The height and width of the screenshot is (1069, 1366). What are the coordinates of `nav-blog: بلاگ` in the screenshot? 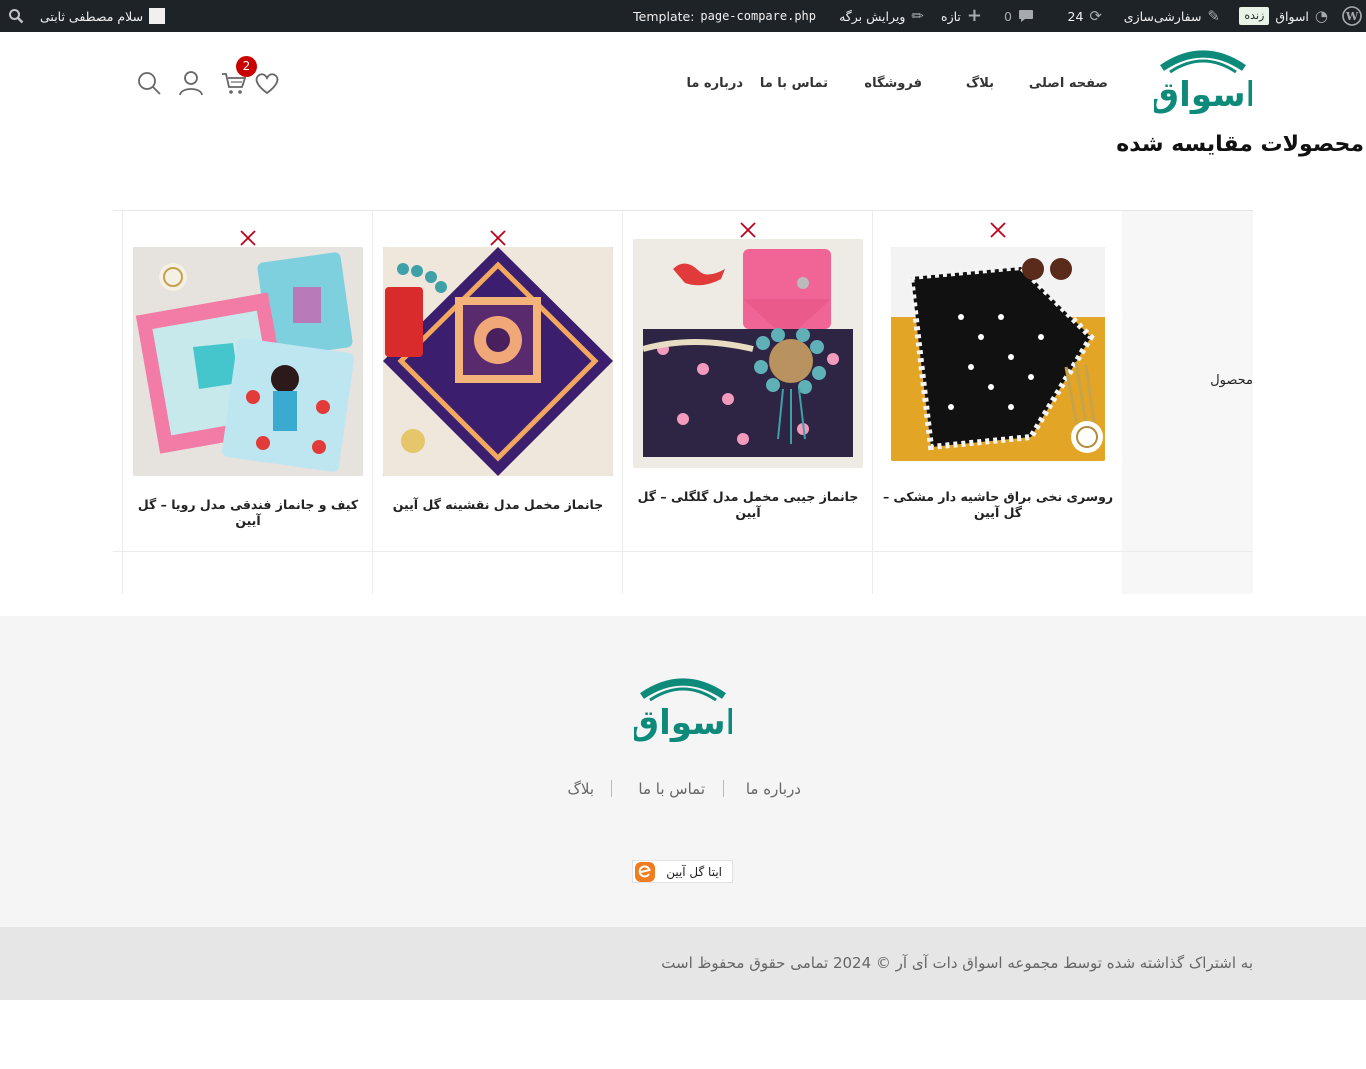 It's located at (980, 83).